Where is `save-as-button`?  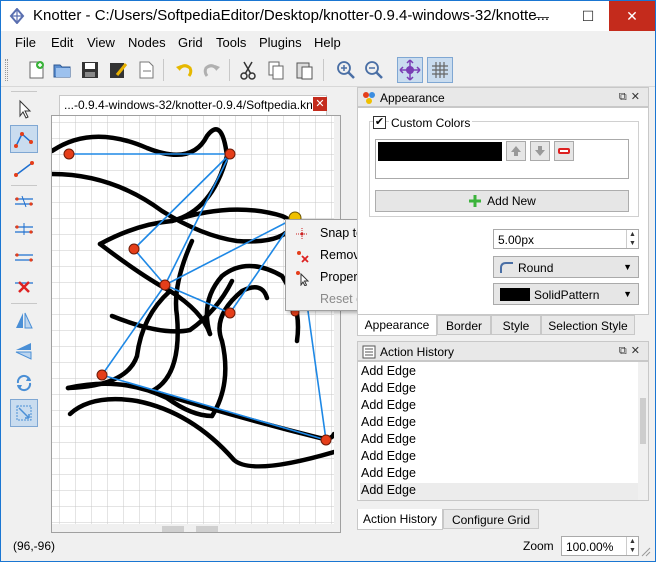
save-as-button is located at coordinates (118, 70).